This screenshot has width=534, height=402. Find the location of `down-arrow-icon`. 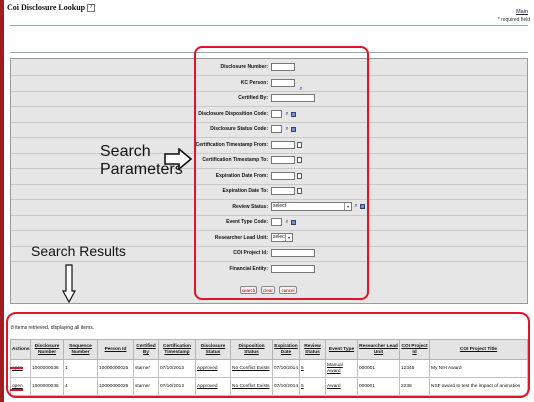

down-arrow-icon is located at coordinates (69, 284).